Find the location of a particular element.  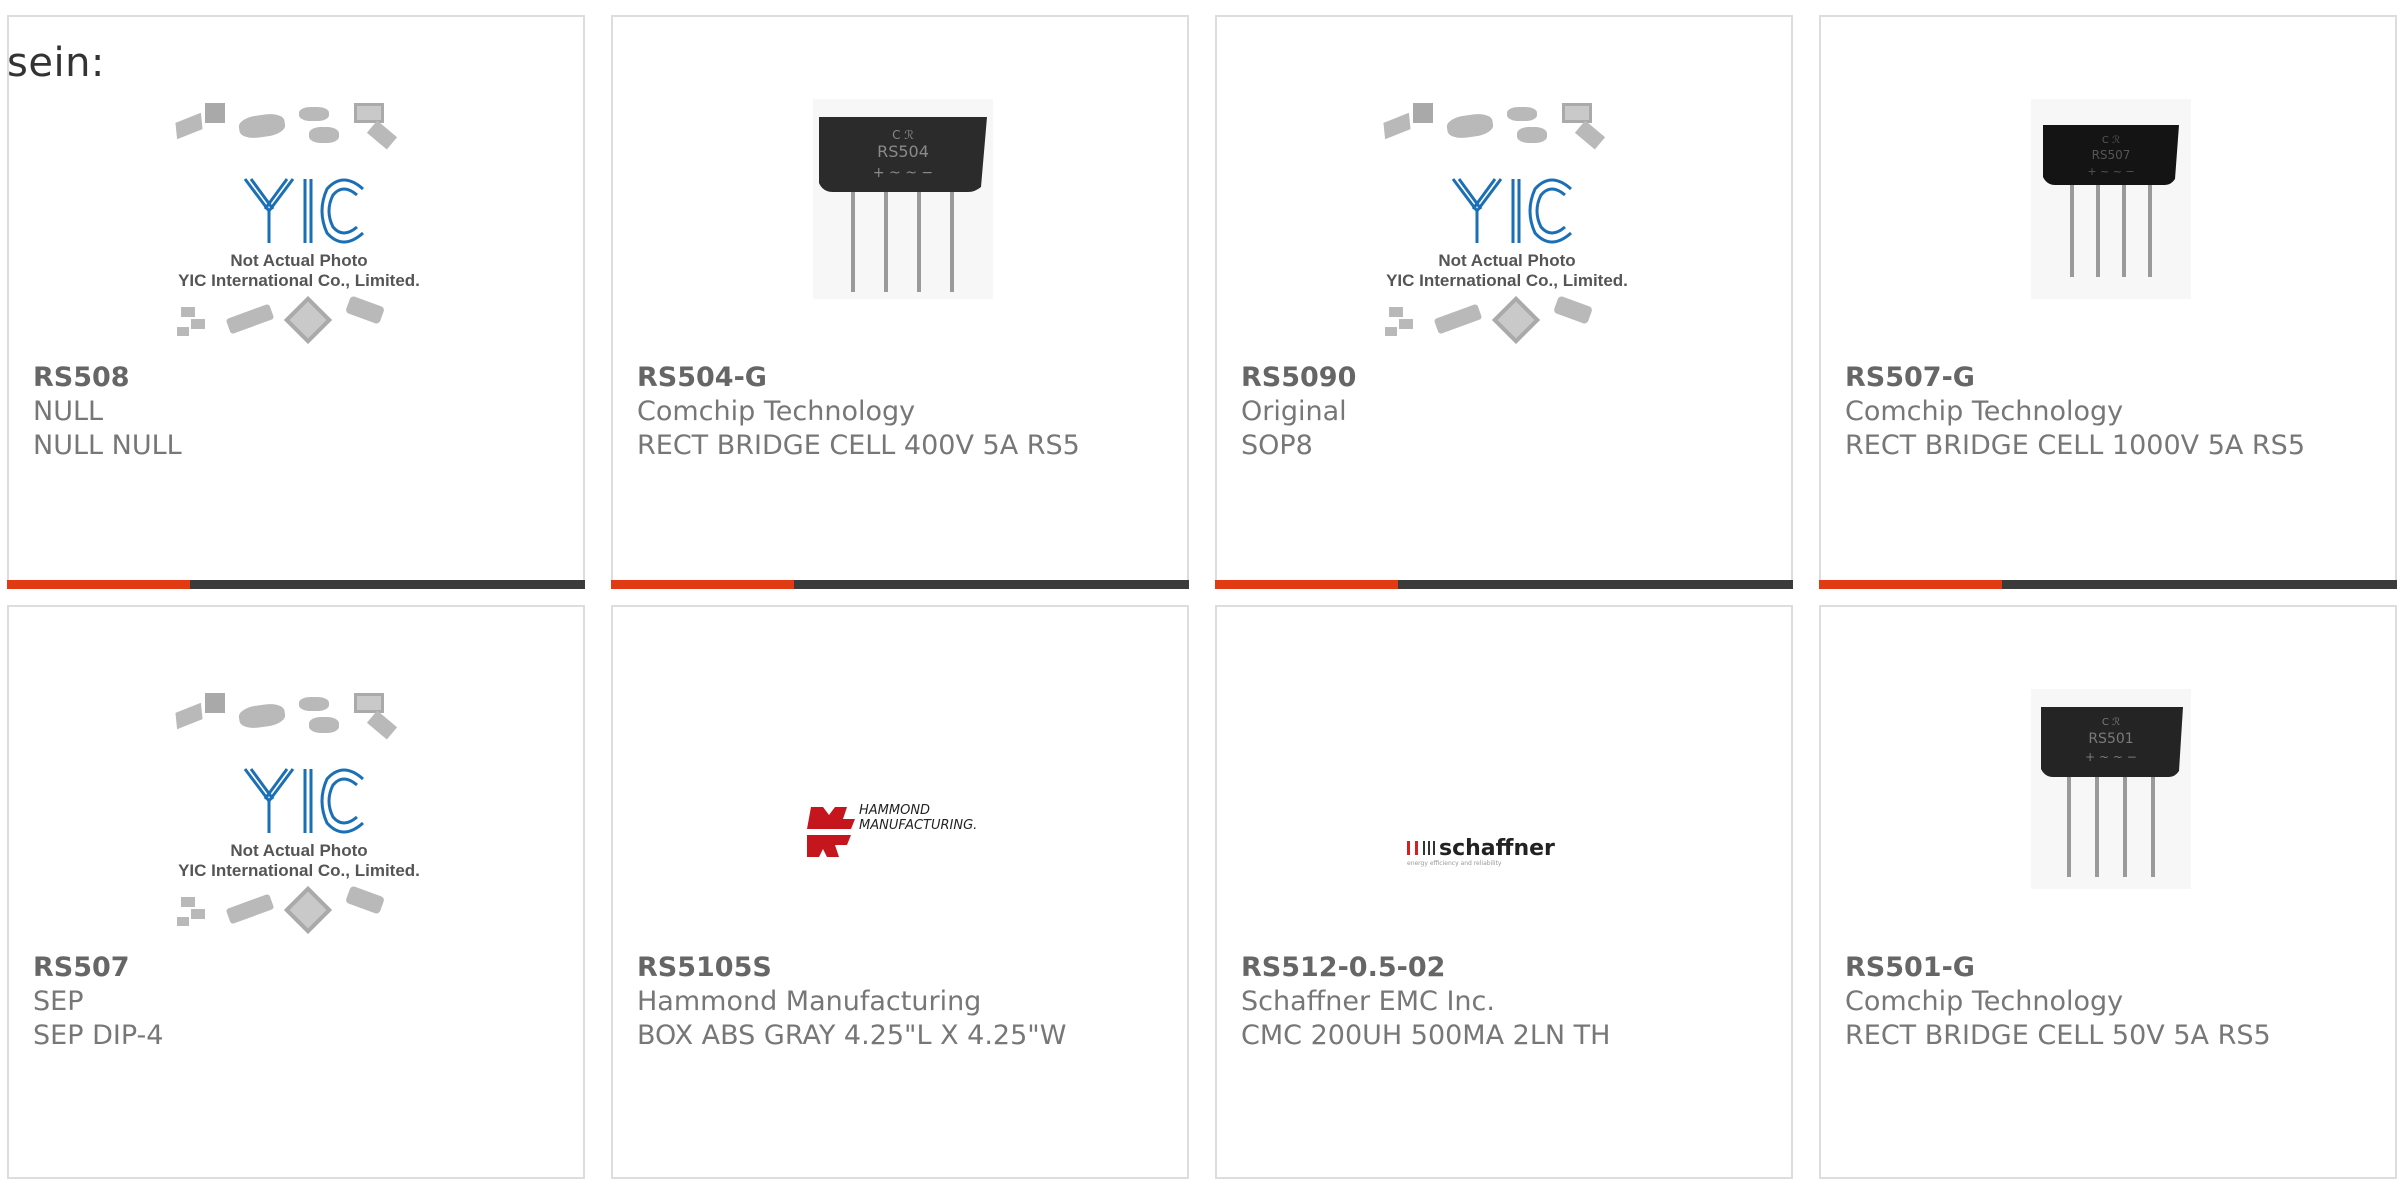

bridge-rectifier-photo: C ℛ RS507 + ~ ~ − is located at coordinates (2111, 237).